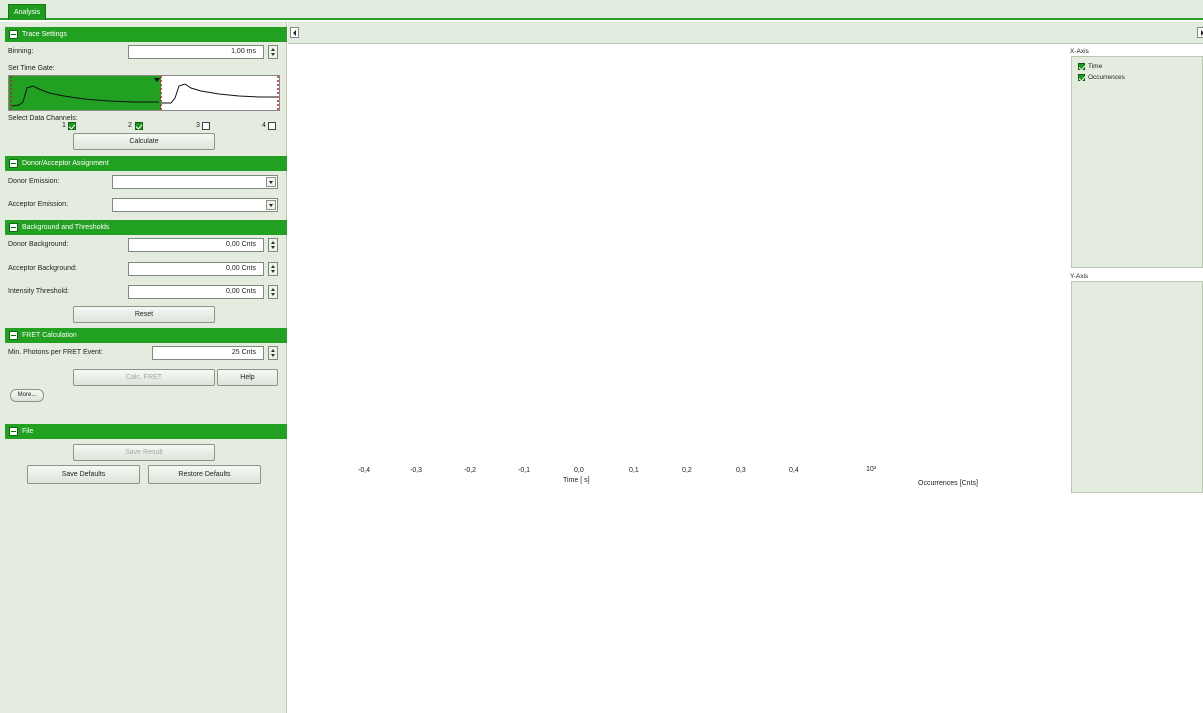 The height and width of the screenshot is (713, 1203). Describe the element at coordinates (204, 474) in the screenshot. I see `restore-defaults-button: Restore Defaults` at that location.